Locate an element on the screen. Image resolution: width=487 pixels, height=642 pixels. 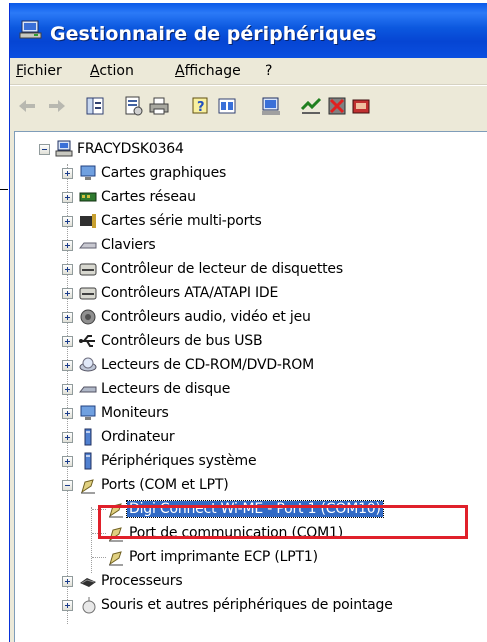
tree-item-label: Lecteurs de CD-ROM/DVD-ROM is located at coordinates (208, 365).